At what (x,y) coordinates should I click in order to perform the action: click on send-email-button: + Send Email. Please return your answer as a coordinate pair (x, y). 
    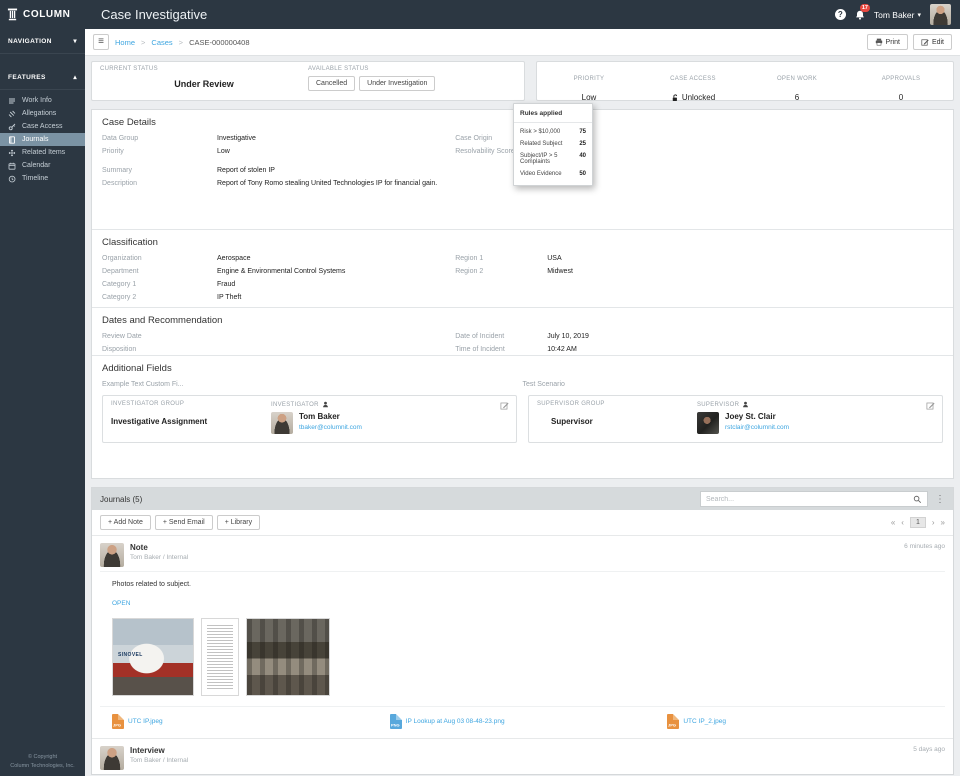
    Looking at the image, I should click on (183, 522).